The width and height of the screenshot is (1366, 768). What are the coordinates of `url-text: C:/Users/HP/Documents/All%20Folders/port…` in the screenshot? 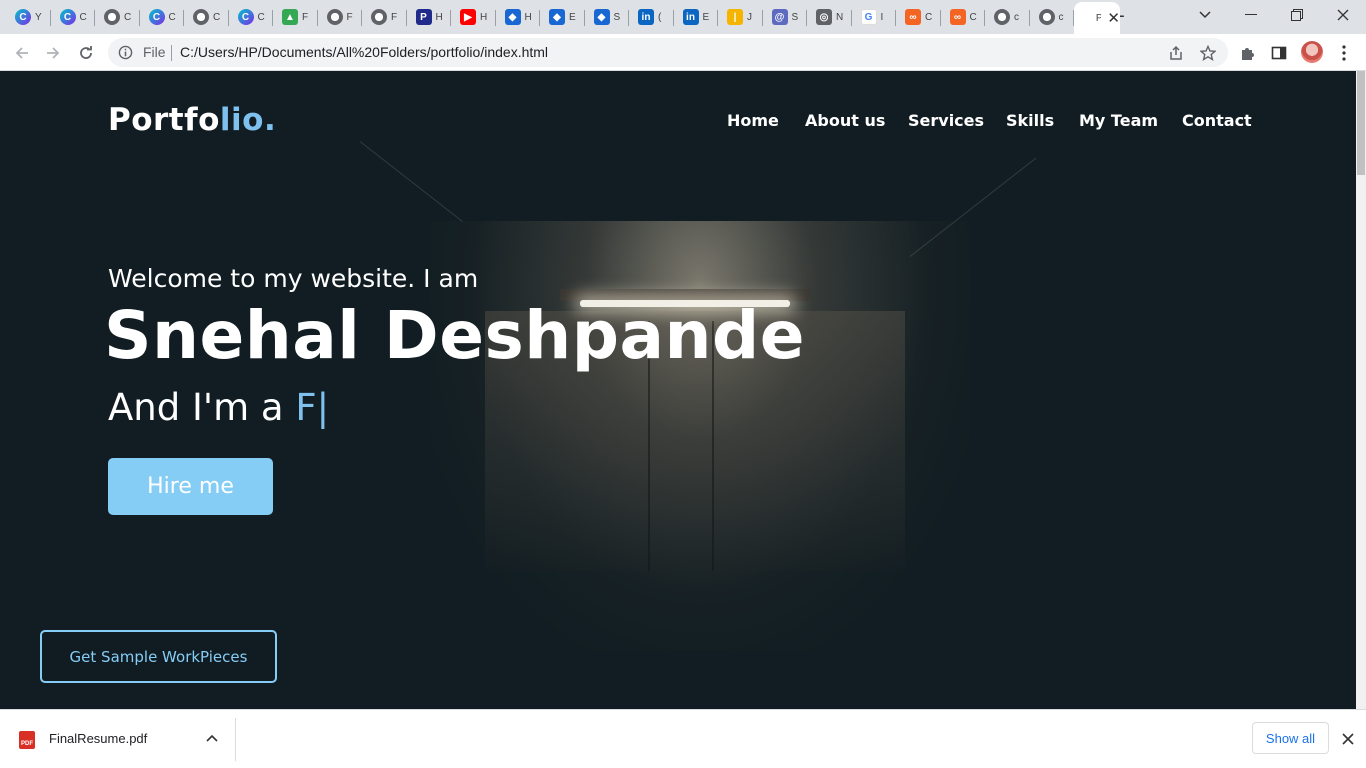 It's located at (364, 52).